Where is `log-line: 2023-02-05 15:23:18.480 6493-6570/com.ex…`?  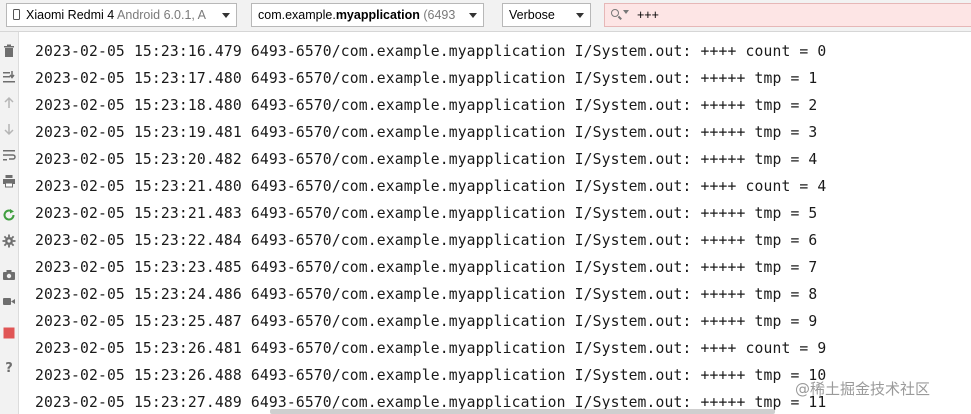
log-line: 2023-02-05 15:23:18.480 6493-6570/com.ex… is located at coordinates (426, 105).